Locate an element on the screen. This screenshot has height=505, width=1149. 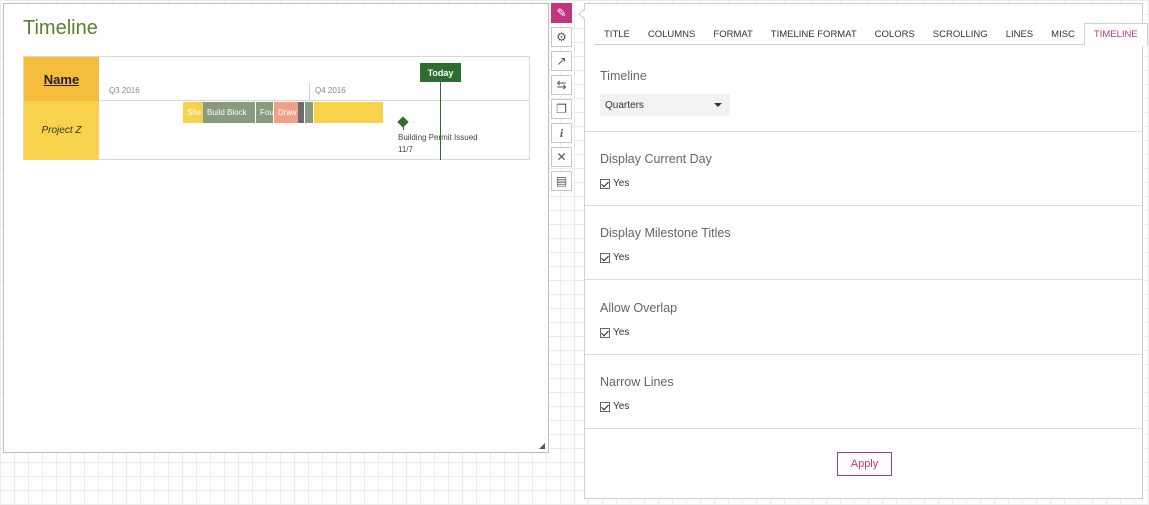
task-bar-gray is located at coordinates (309, 112).